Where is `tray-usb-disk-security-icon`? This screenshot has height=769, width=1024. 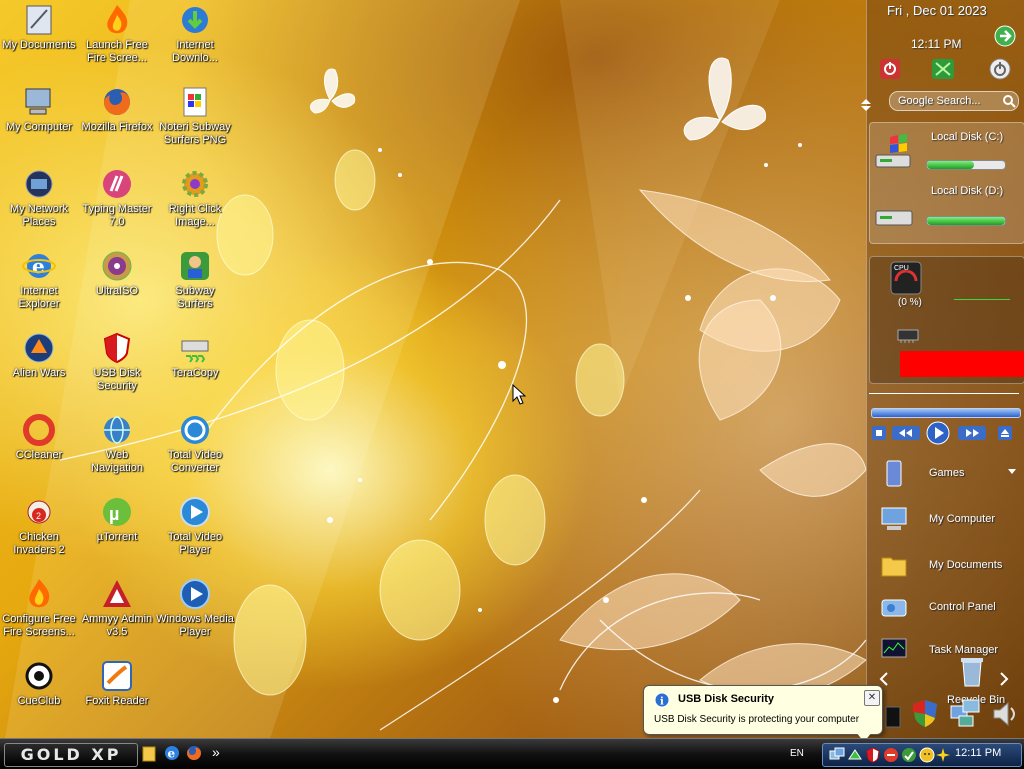
tray-usb-disk-security-icon is located at coordinates (873, 755).